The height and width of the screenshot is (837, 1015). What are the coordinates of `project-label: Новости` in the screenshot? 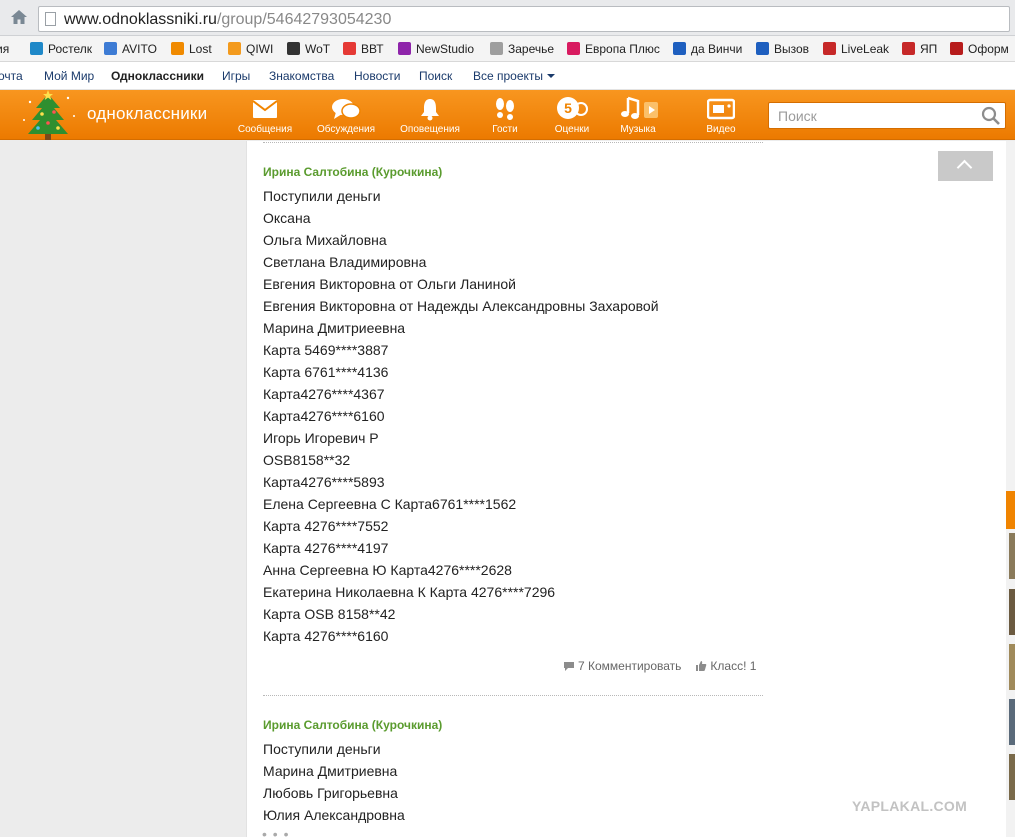 It's located at (377, 76).